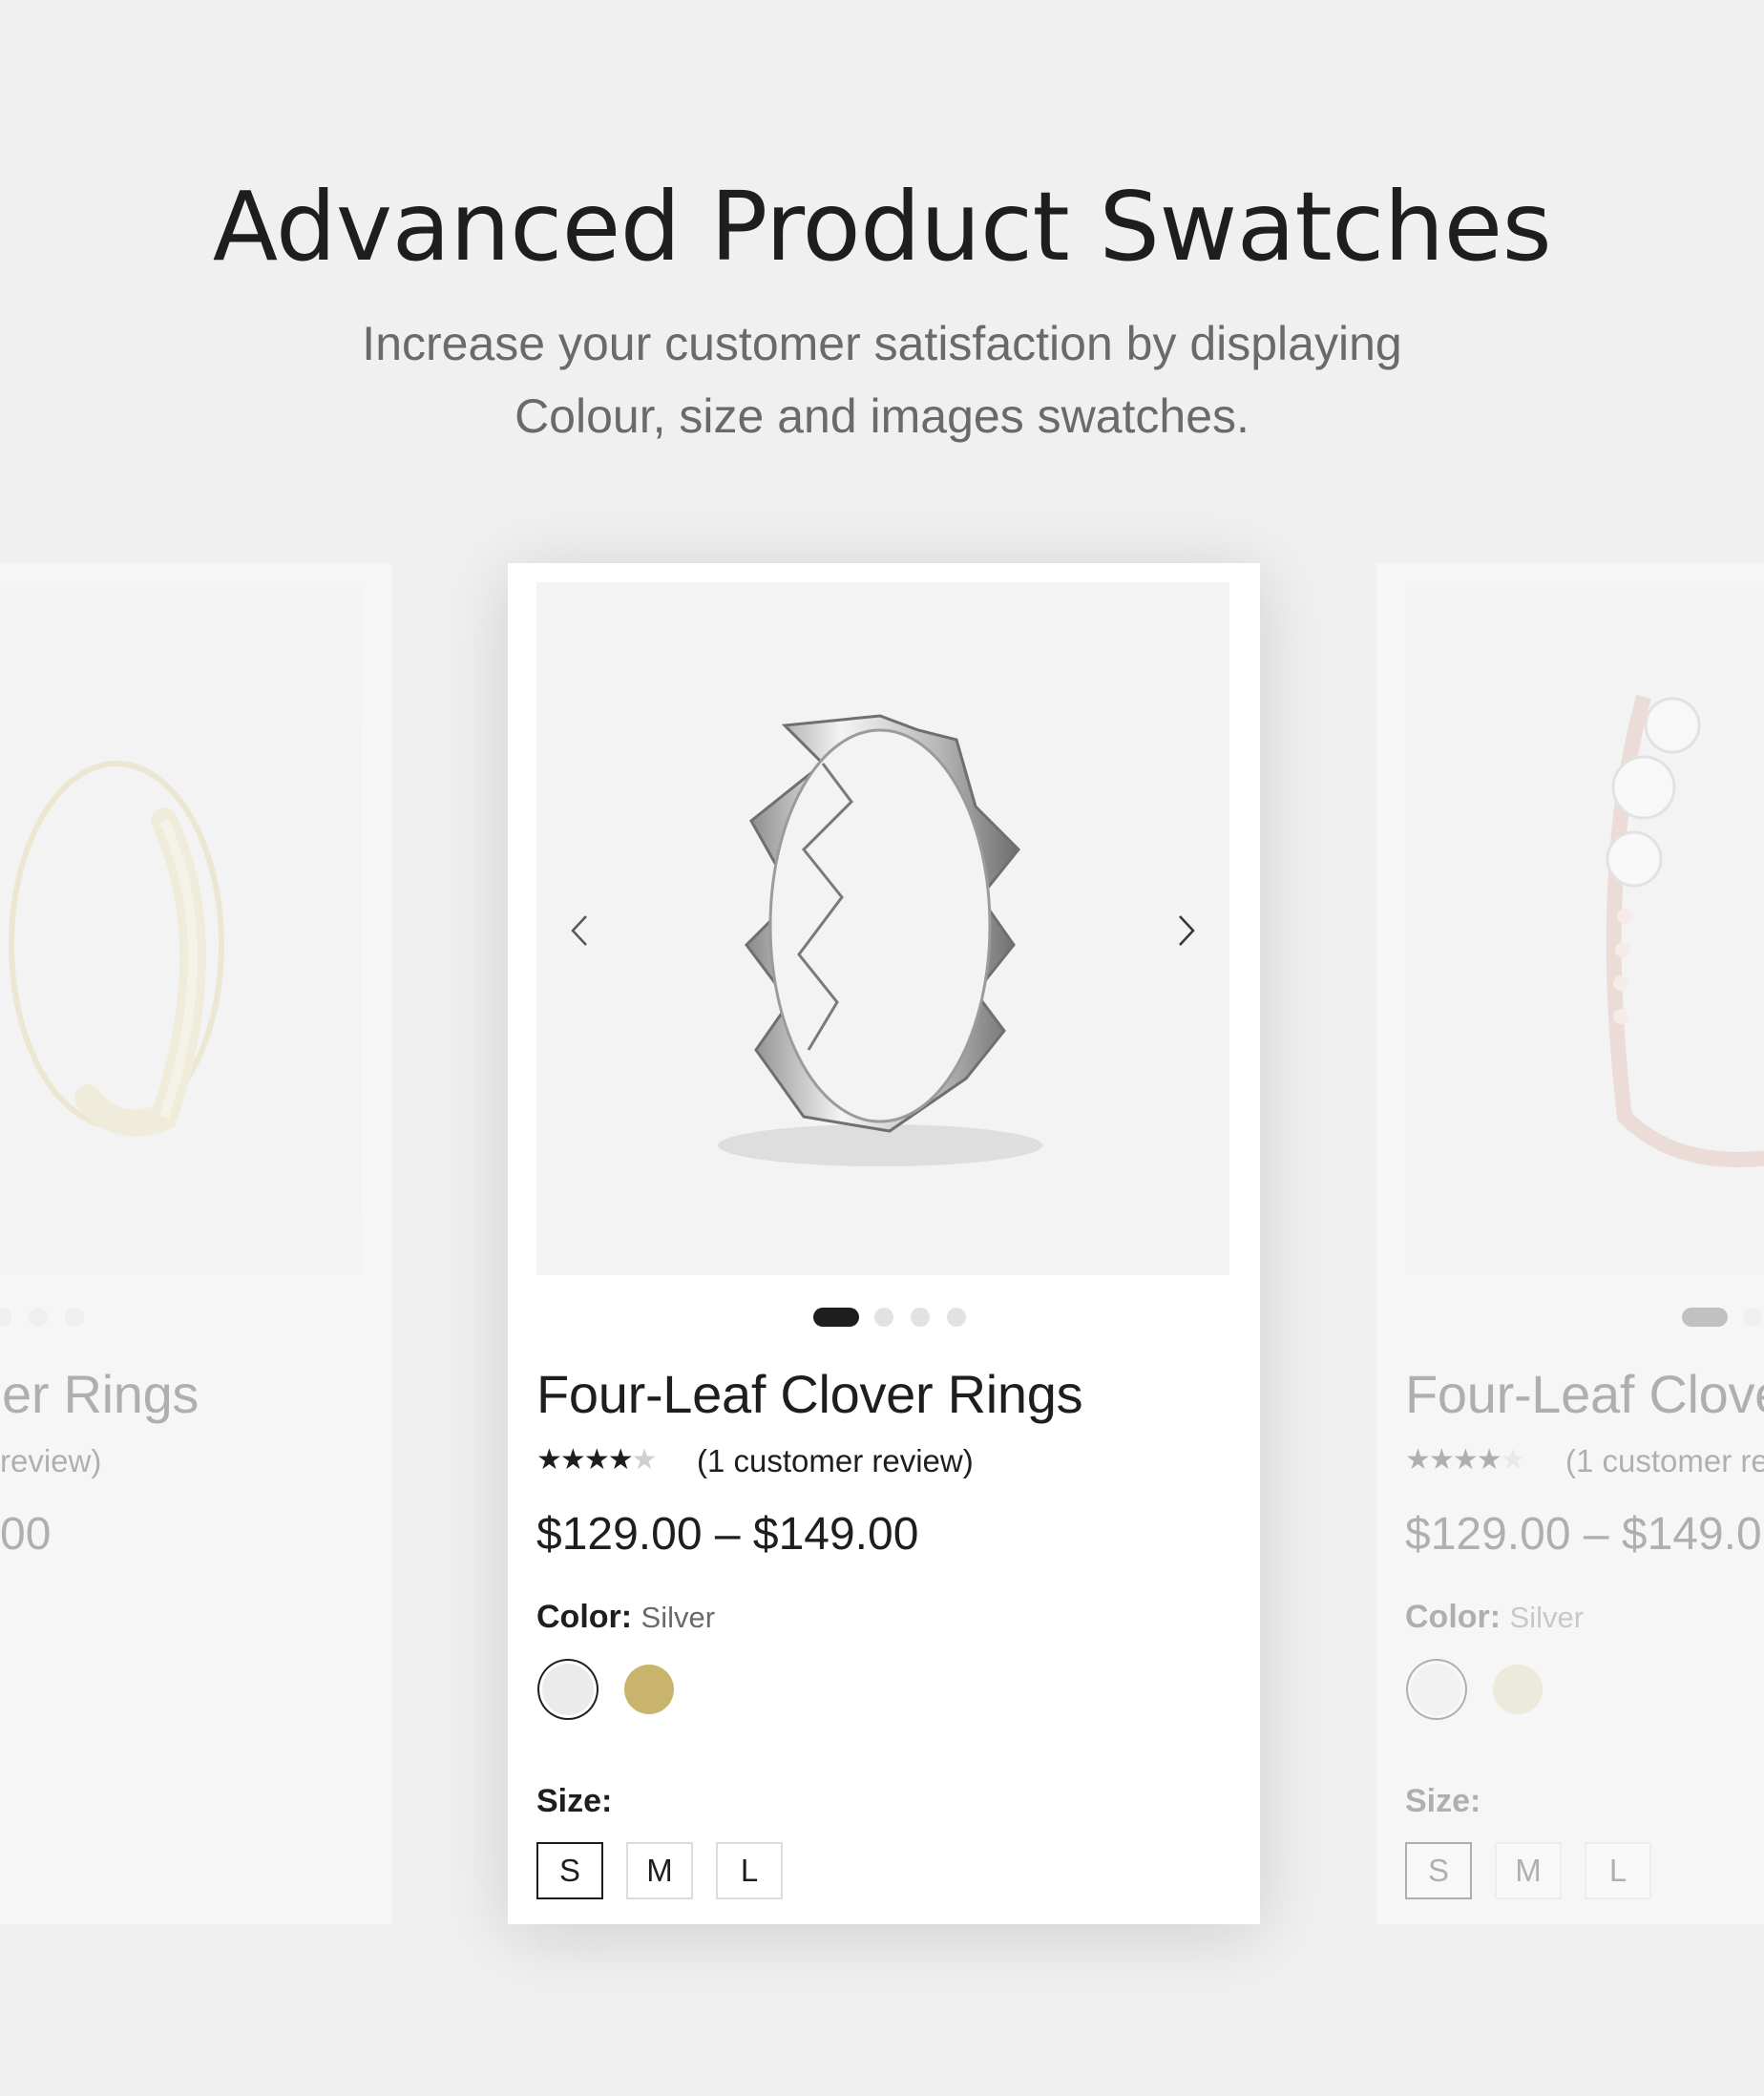  Describe the element at coordinates (809, 1394) in the screenshot. I see `product-name: Four-Leaf Clover Rings` at that location.